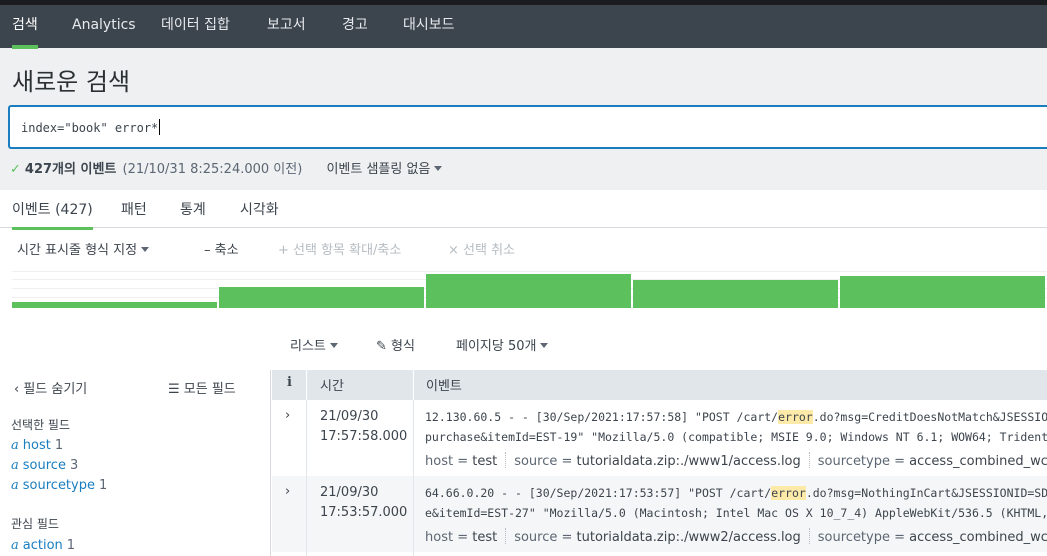 The height and width of the screenshot is (556, 1047). I want to click on event-timeline, so click(529, 286).